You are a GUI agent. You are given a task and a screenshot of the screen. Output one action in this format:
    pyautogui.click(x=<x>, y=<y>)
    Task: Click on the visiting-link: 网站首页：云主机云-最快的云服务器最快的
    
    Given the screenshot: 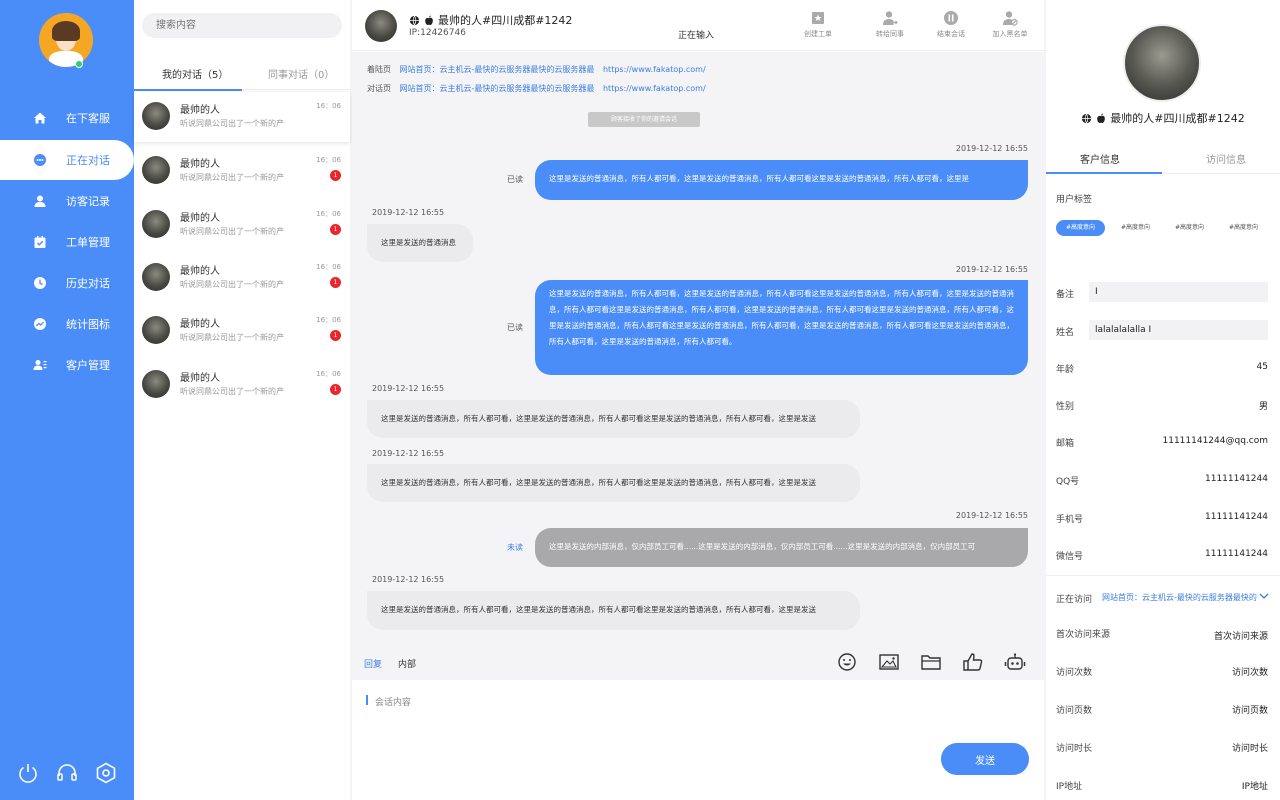 What is the action you would take?
    pyautogui.click(x=1179, y=597)
    